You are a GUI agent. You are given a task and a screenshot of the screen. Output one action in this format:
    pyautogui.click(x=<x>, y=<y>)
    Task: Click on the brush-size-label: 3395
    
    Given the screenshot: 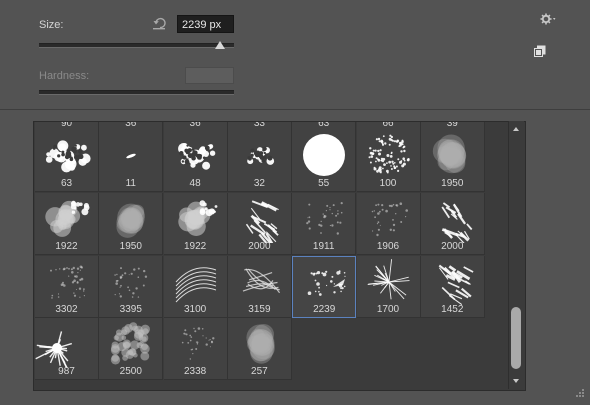 What is the action you would take?
    pyautogui.click(x=130, y=309)
    